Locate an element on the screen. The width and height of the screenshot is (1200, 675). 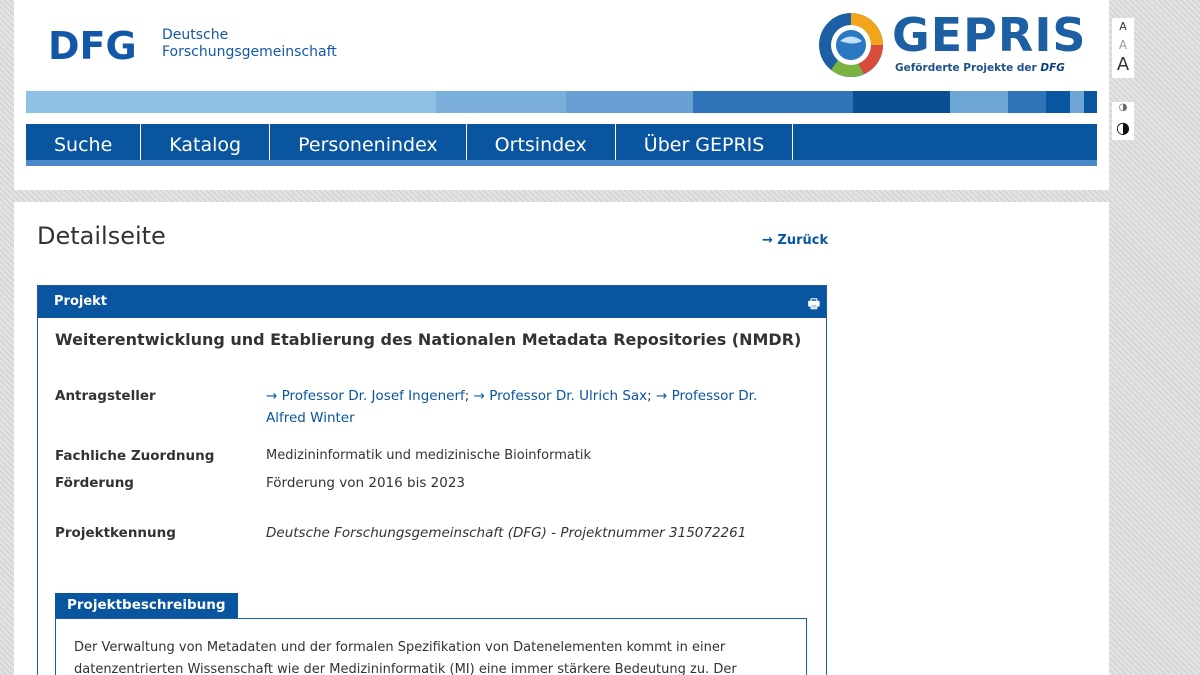
project-section-label: Projekt is located at coordinates (81, 301).